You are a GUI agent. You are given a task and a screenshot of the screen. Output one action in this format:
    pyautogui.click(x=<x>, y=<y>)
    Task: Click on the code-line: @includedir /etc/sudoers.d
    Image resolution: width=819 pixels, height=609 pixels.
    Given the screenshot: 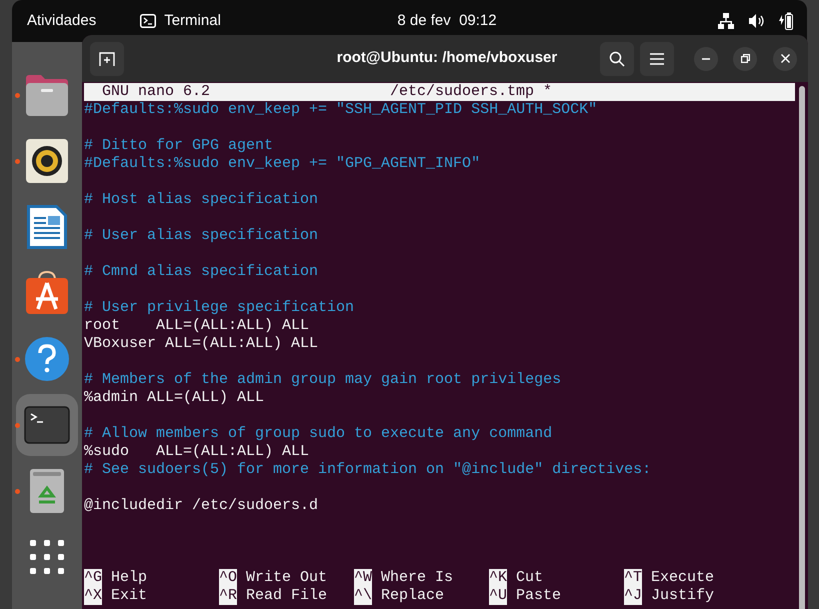 What is the action you would take?
    pyautogui.click(x=201, y=505)
    